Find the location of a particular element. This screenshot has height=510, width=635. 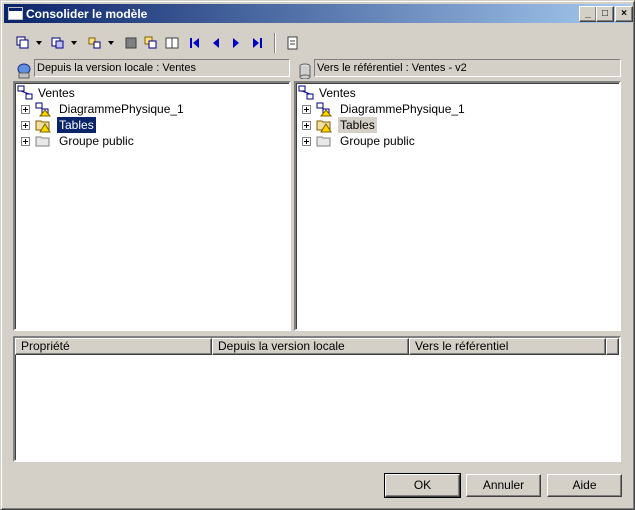

merge-icon is located at coordinates (95, 43).